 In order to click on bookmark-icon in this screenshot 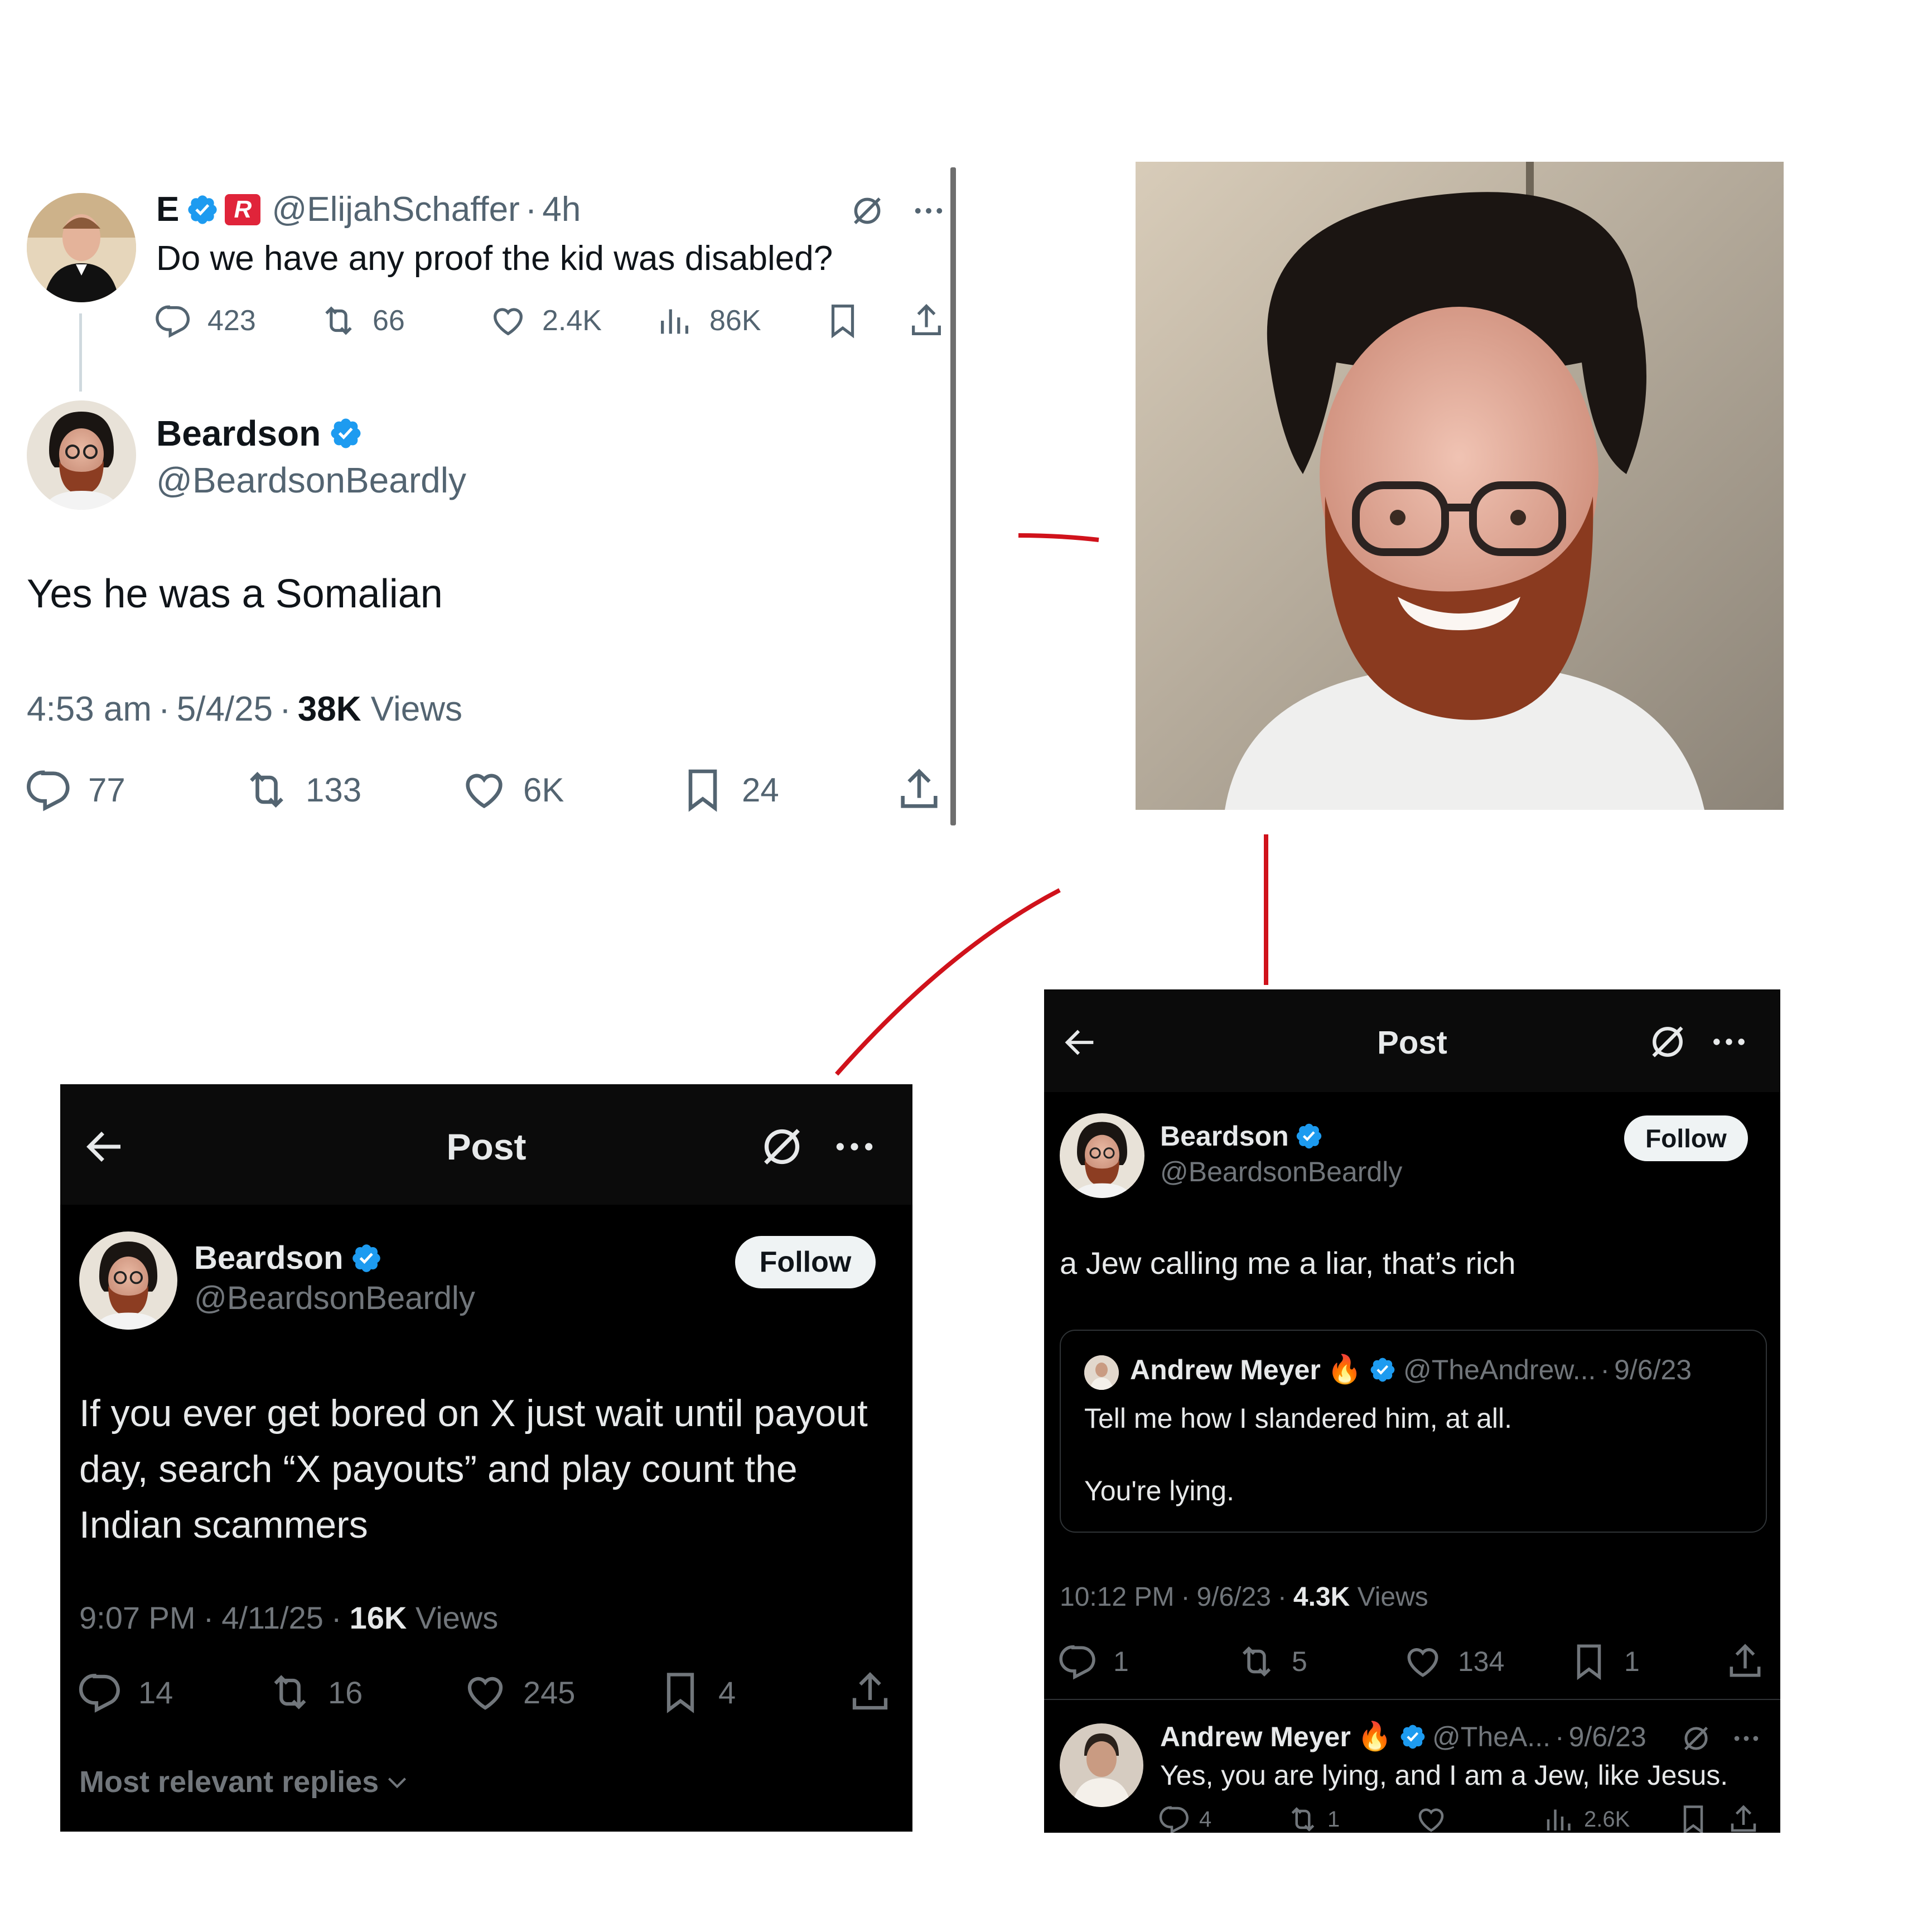, I will do `click(1693, 1818)`.